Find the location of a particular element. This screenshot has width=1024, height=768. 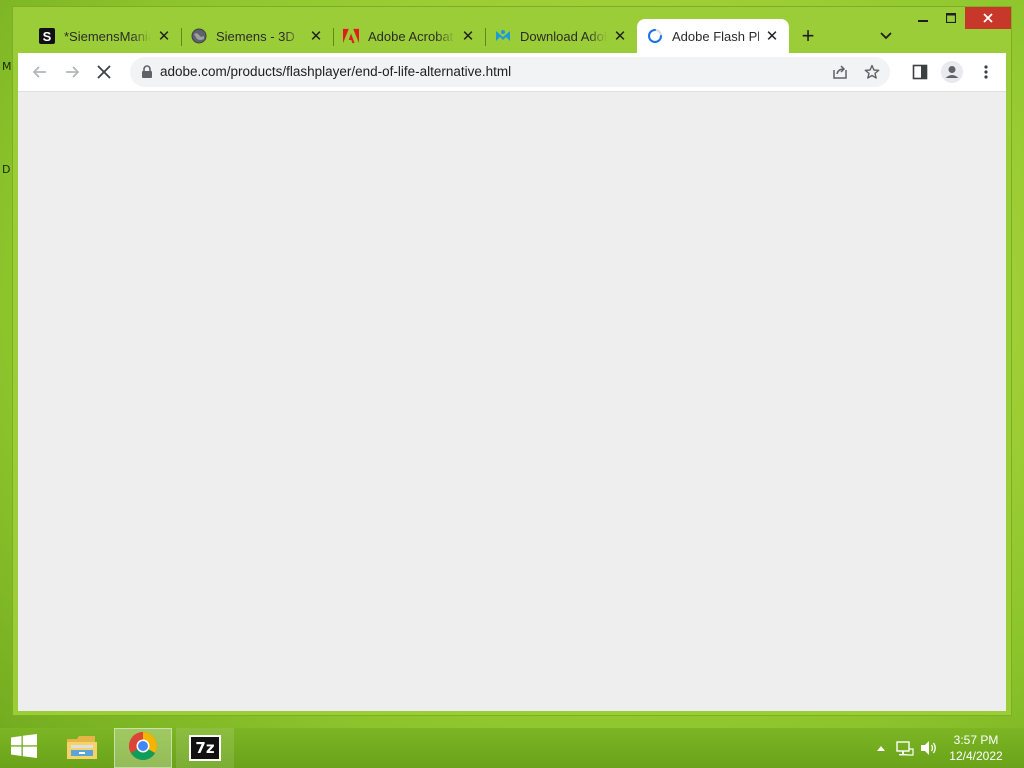

tab-adobe-acrobat: Adobe Acrobat ✕ is located at coordinates (409, 36).